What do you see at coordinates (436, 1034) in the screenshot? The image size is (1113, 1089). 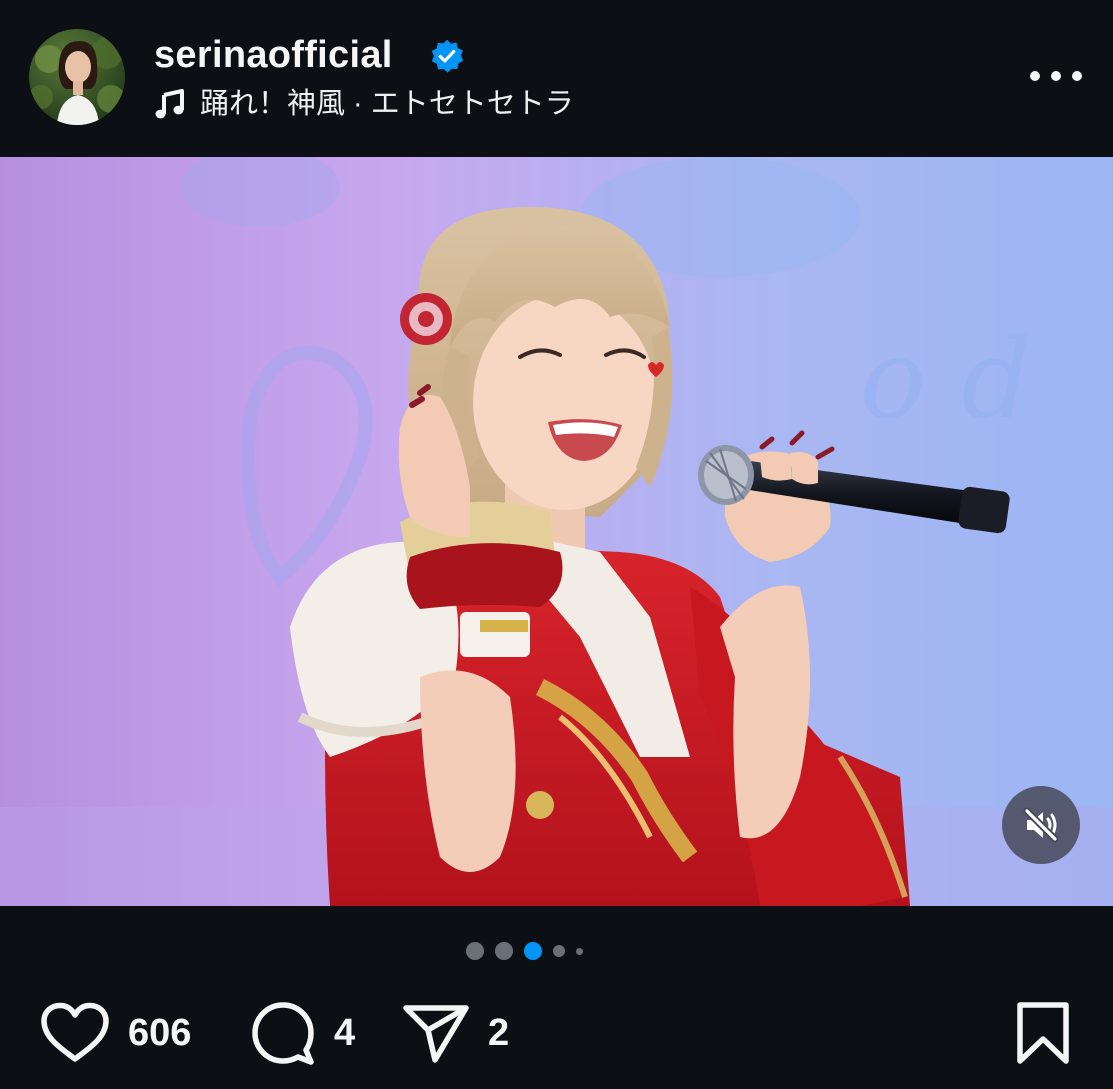 I see `paper-plane-icon` at bounding box center [436, 1034].